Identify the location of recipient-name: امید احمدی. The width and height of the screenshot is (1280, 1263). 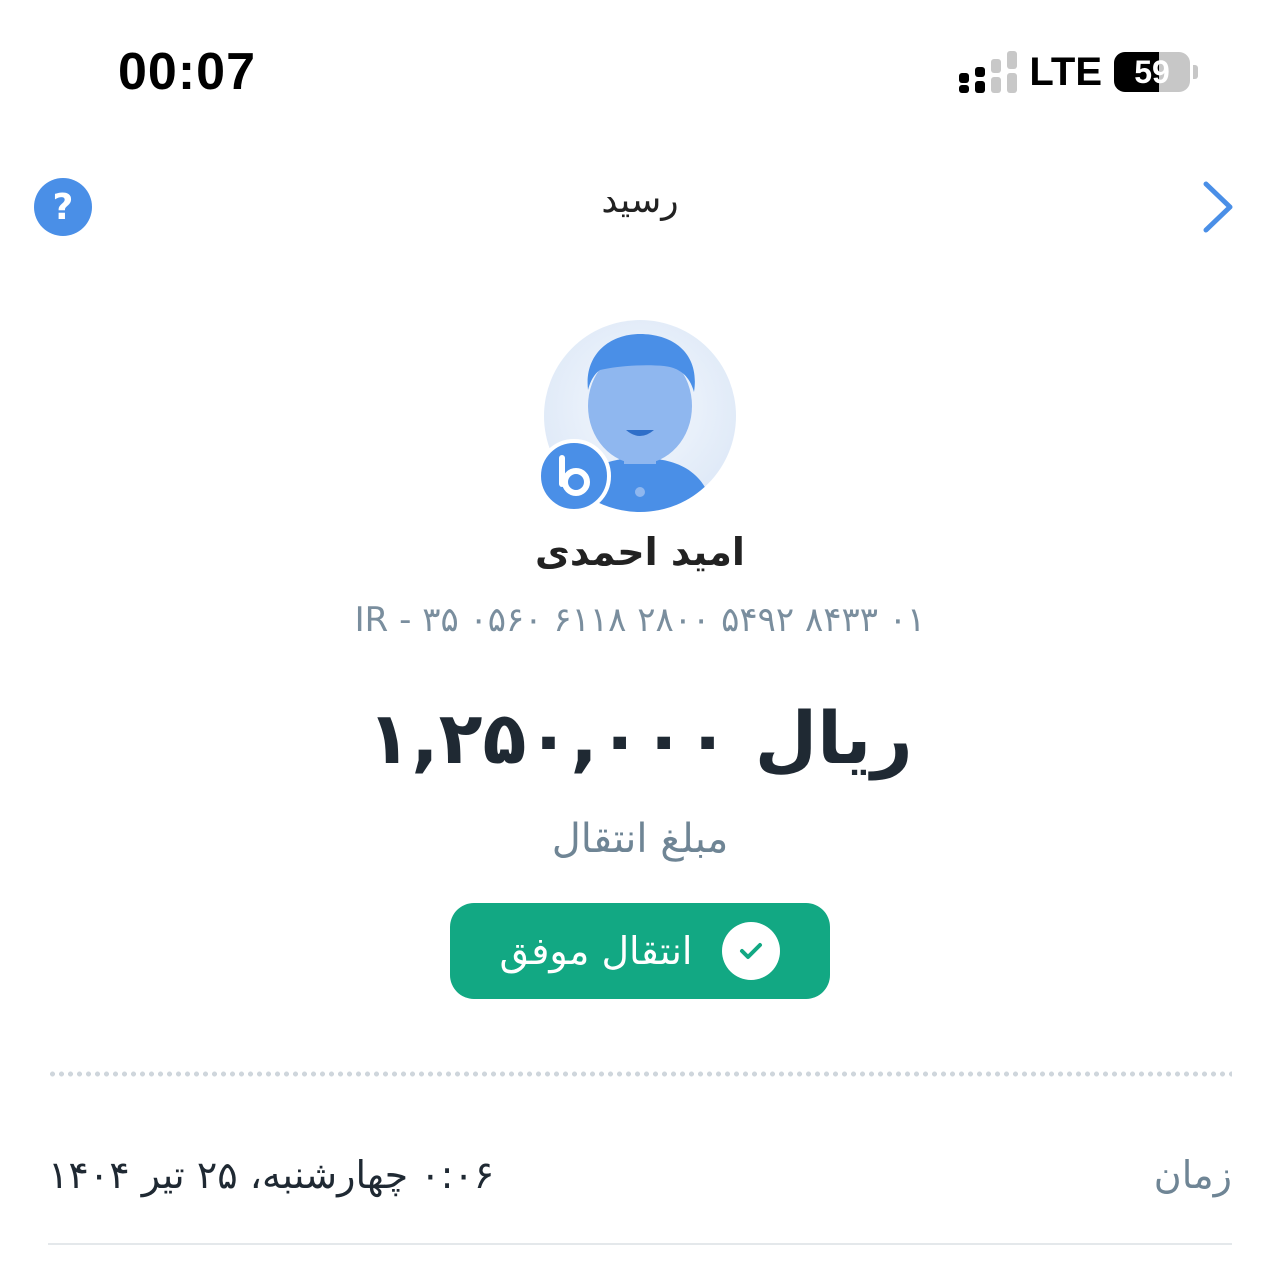
(640, 552).